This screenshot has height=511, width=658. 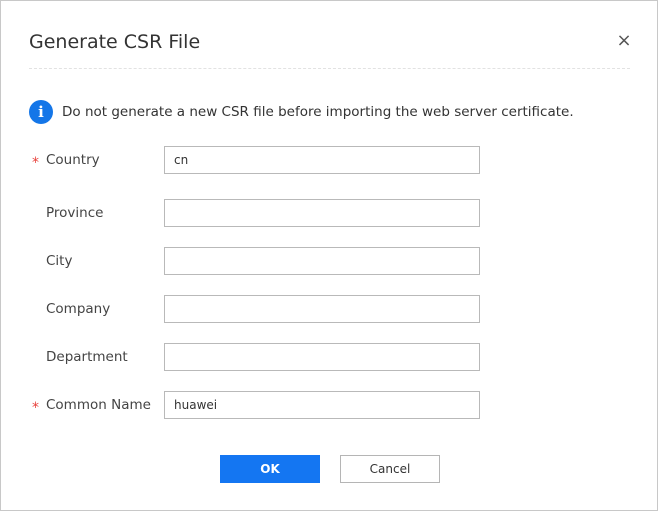 I want to click on field-country: * Country, so click(x=329, y=160).